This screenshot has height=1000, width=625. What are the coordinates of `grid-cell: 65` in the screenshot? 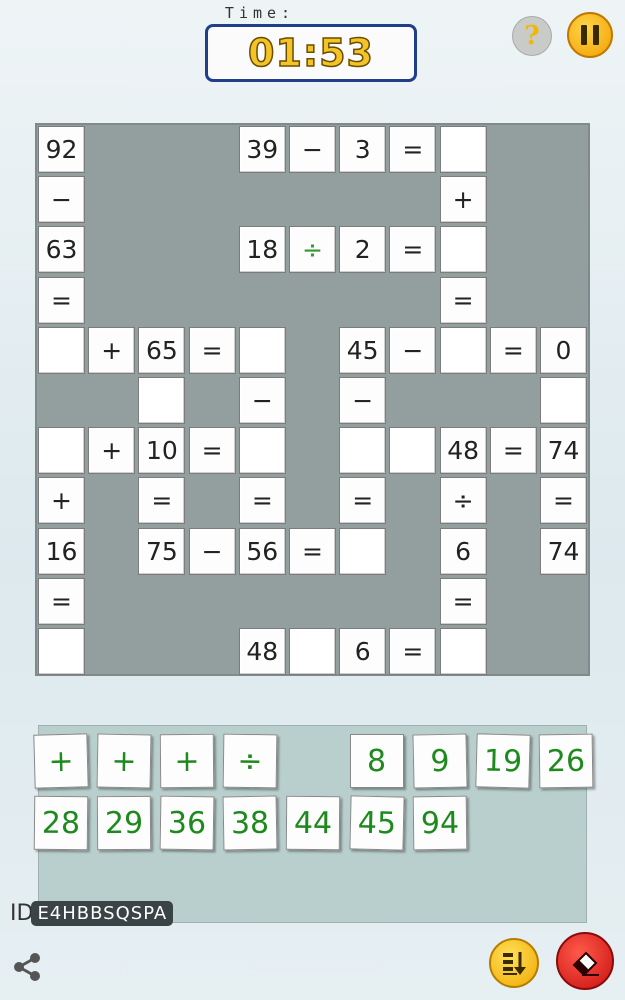 It's located at (162, 350).